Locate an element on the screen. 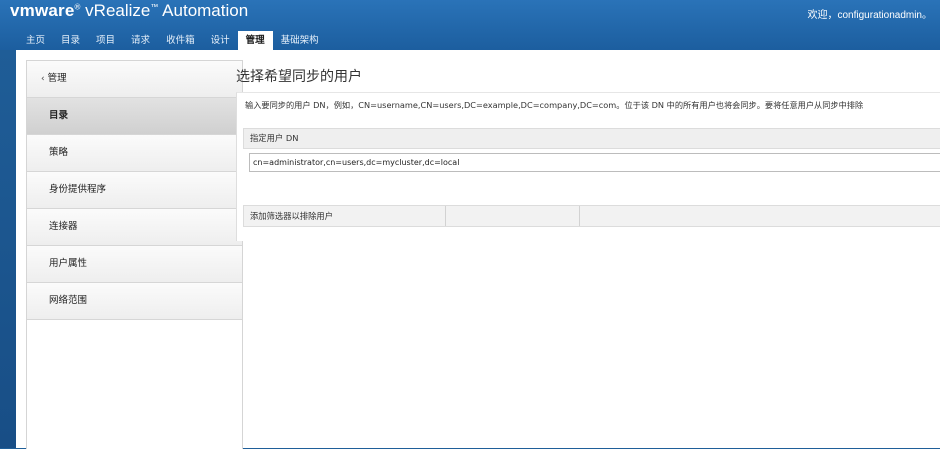 This screenshot has width=940, height=449. brand-tm: ® is located at coordinates (77, 7).